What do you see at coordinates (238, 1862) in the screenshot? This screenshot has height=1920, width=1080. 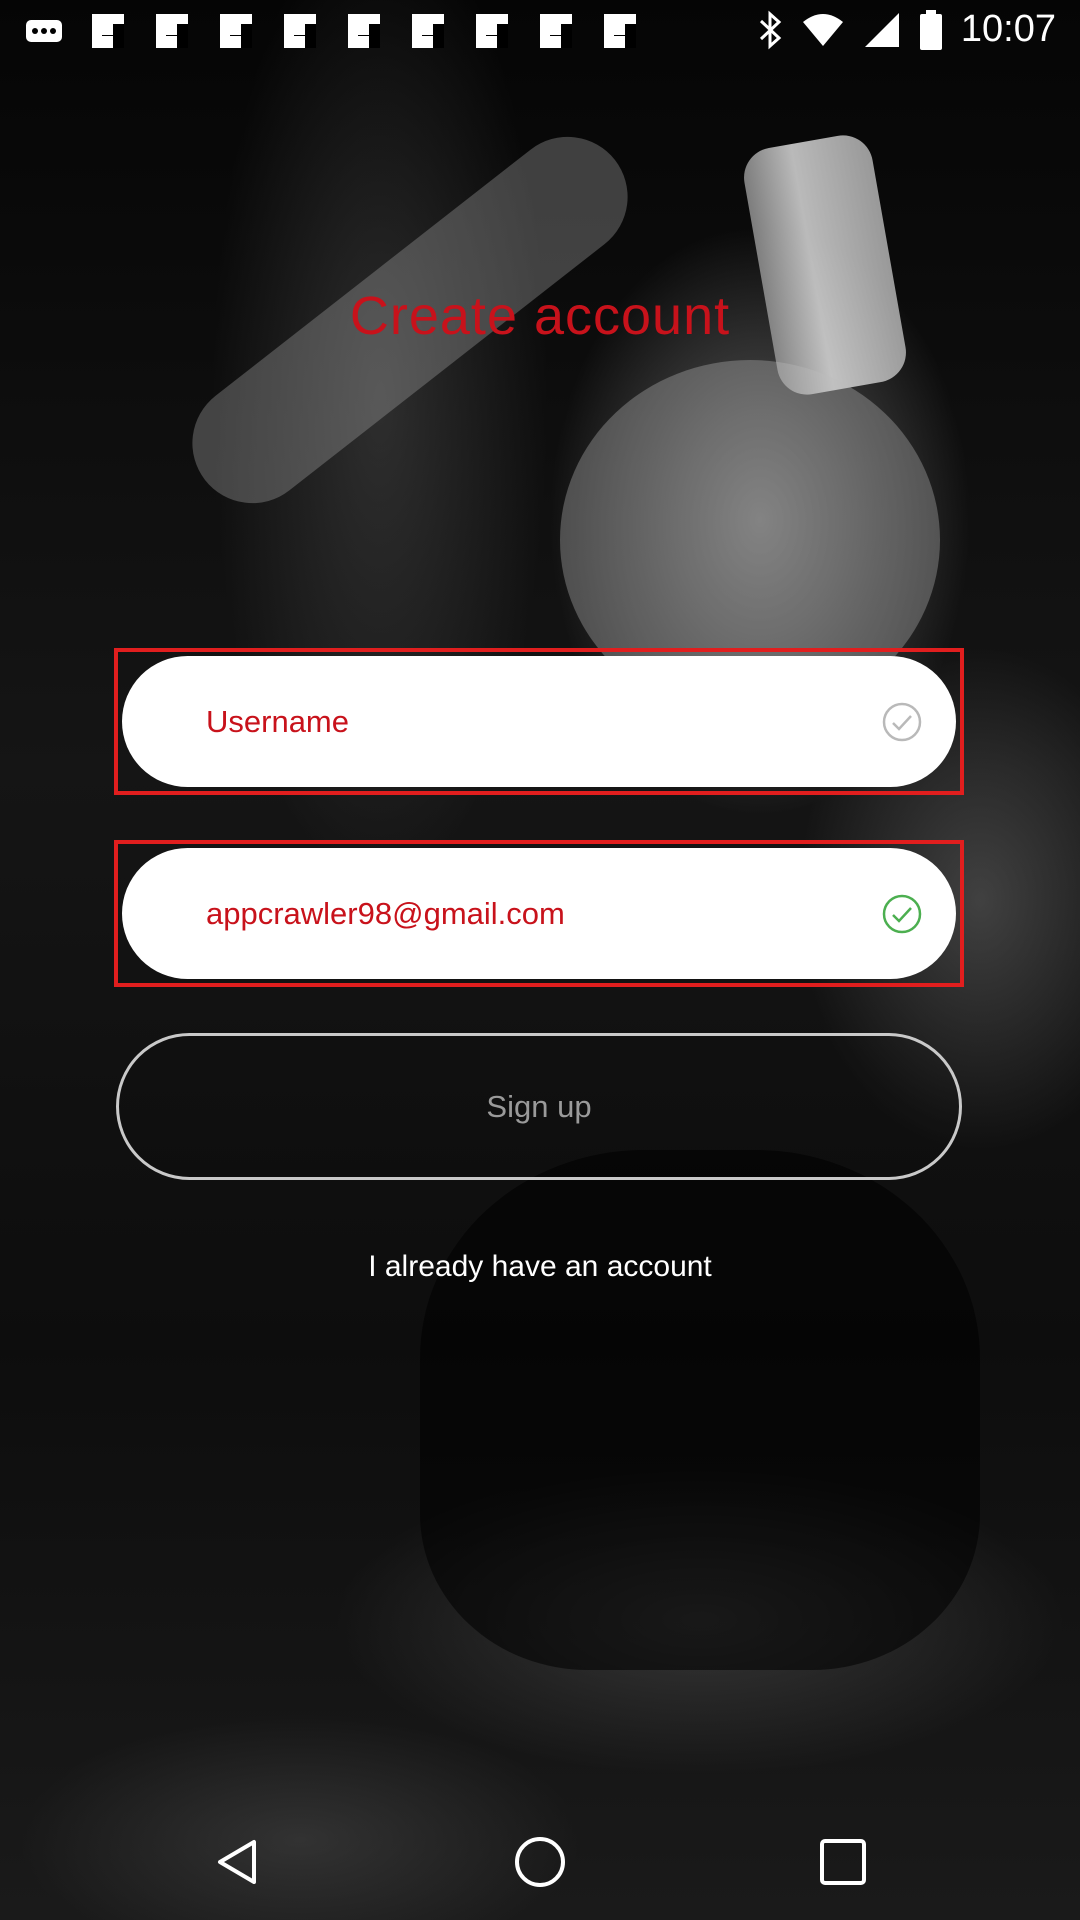 I see `back-icon` at bounding box center [238, 1862].